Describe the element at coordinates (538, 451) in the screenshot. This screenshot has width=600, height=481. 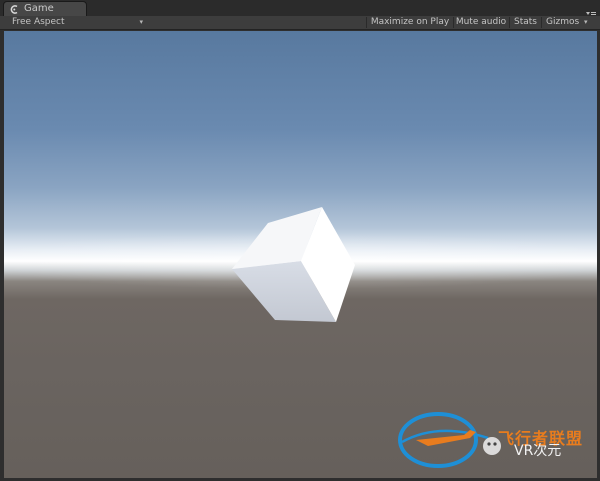
I see `watermark-channel-text: VR次元` at that location.